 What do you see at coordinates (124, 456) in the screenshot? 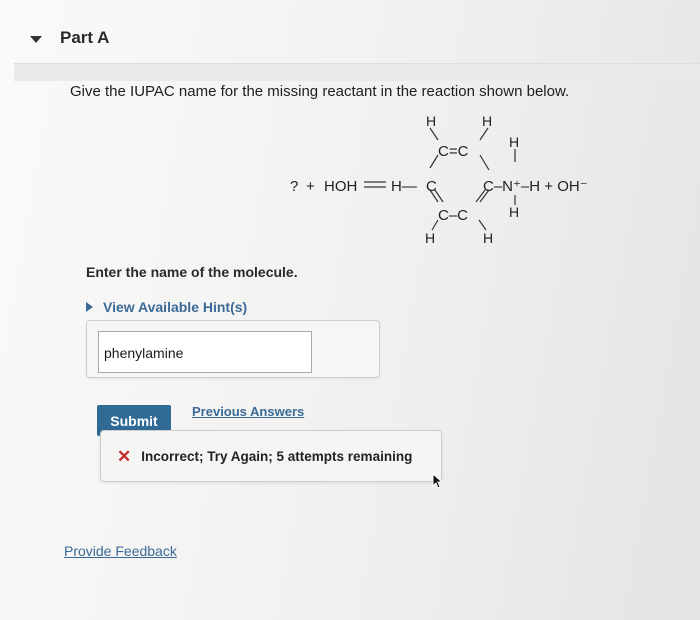
I see `x-icon: ✕` at bounding box center [124, 456].